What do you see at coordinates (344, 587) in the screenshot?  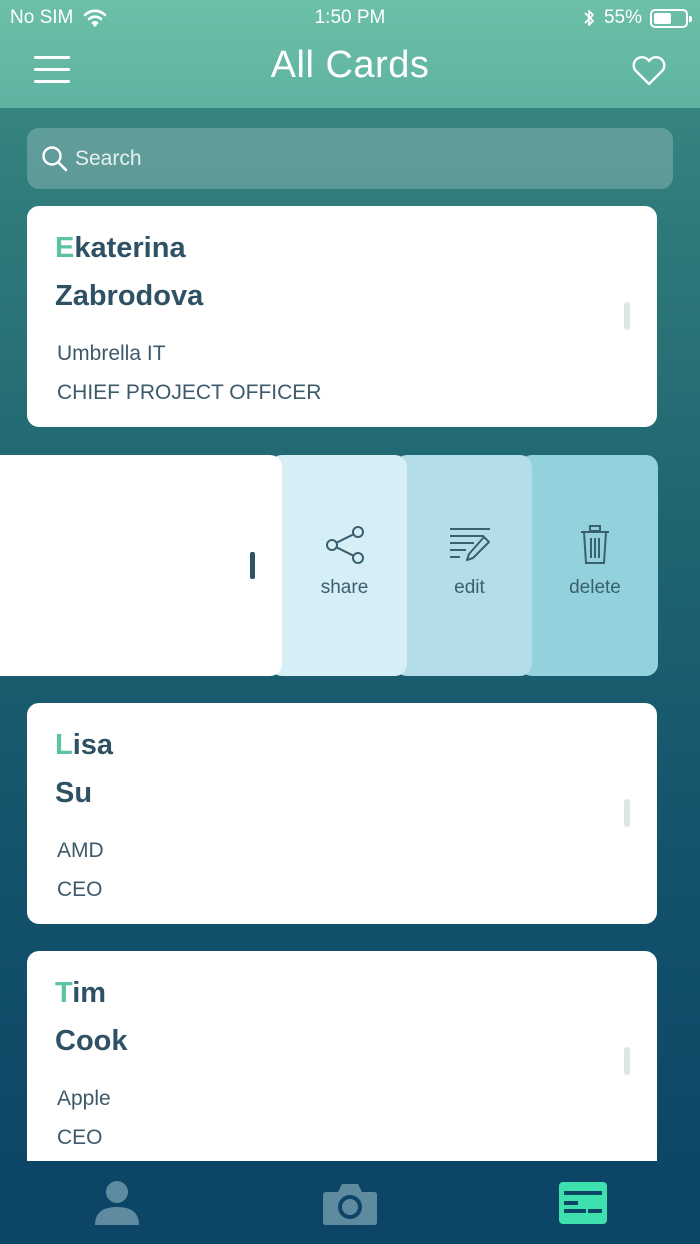 I see `share-label: share` at bounding box center [344, 587].